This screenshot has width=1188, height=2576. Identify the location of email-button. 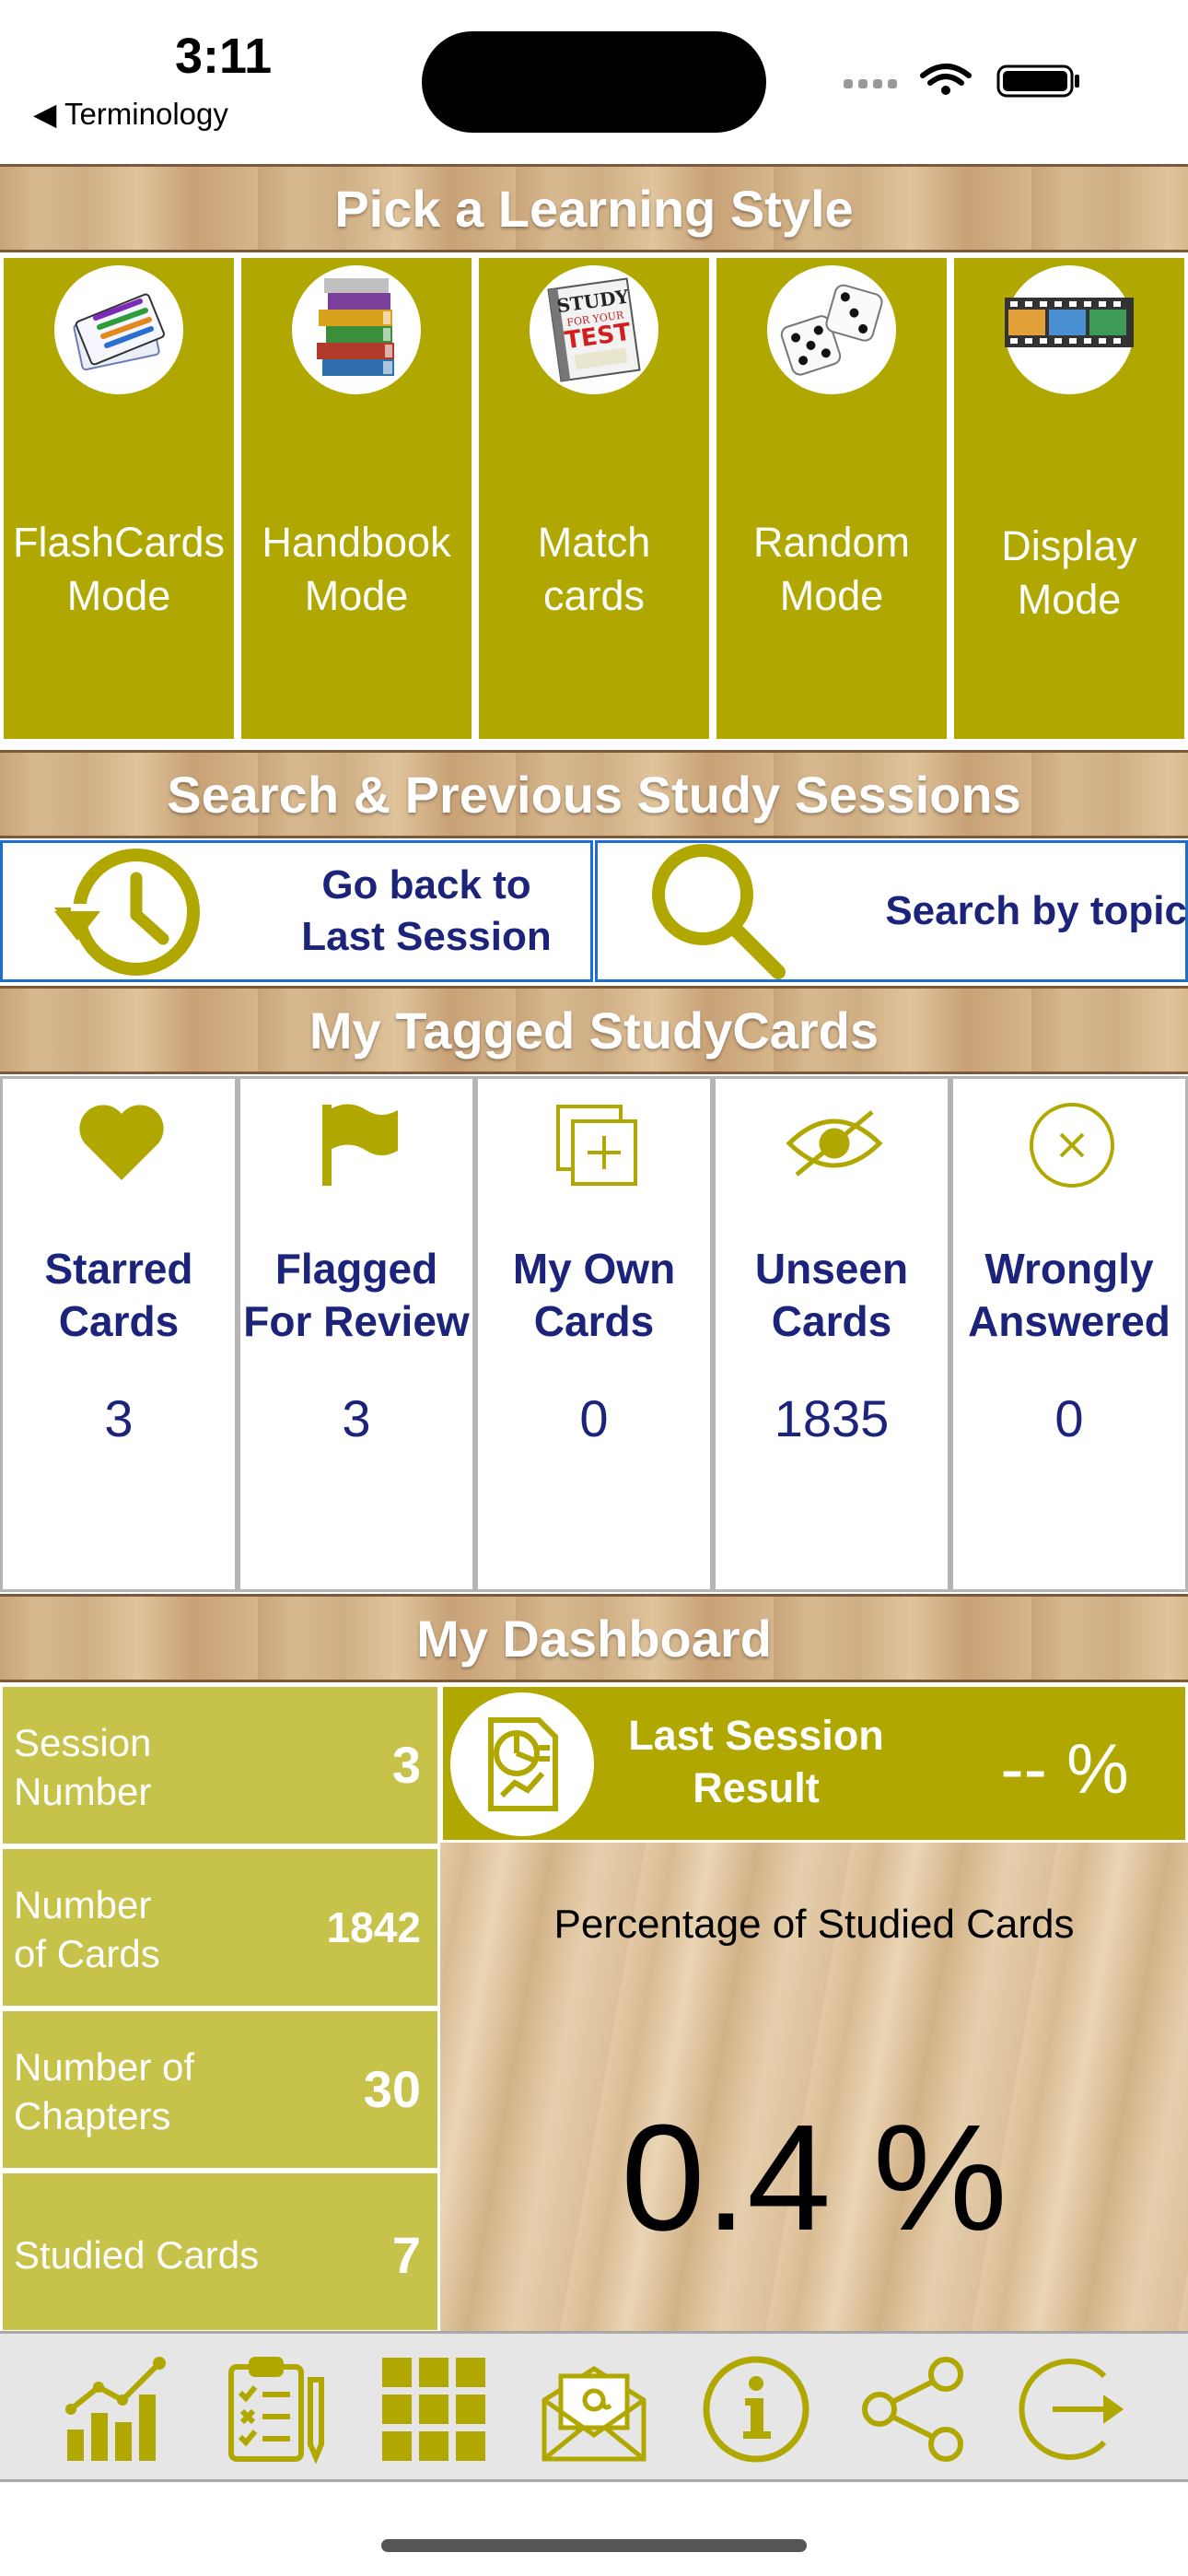
(594, 2409).